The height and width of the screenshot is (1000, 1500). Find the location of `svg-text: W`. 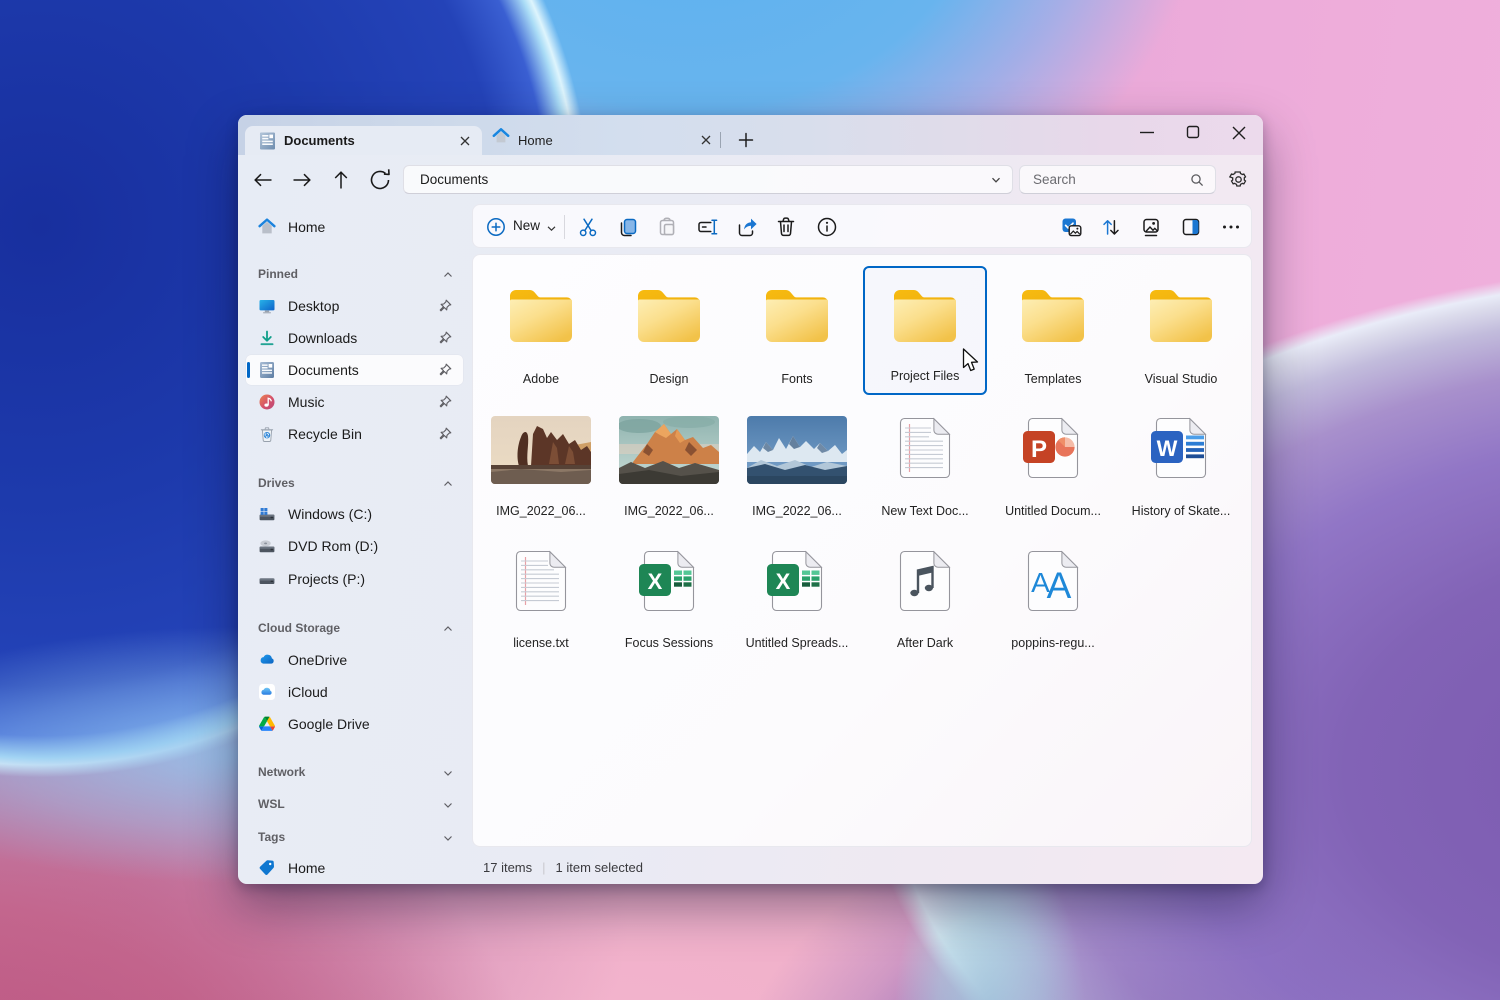

svg-text: W is located at coordinates (1167, 448).